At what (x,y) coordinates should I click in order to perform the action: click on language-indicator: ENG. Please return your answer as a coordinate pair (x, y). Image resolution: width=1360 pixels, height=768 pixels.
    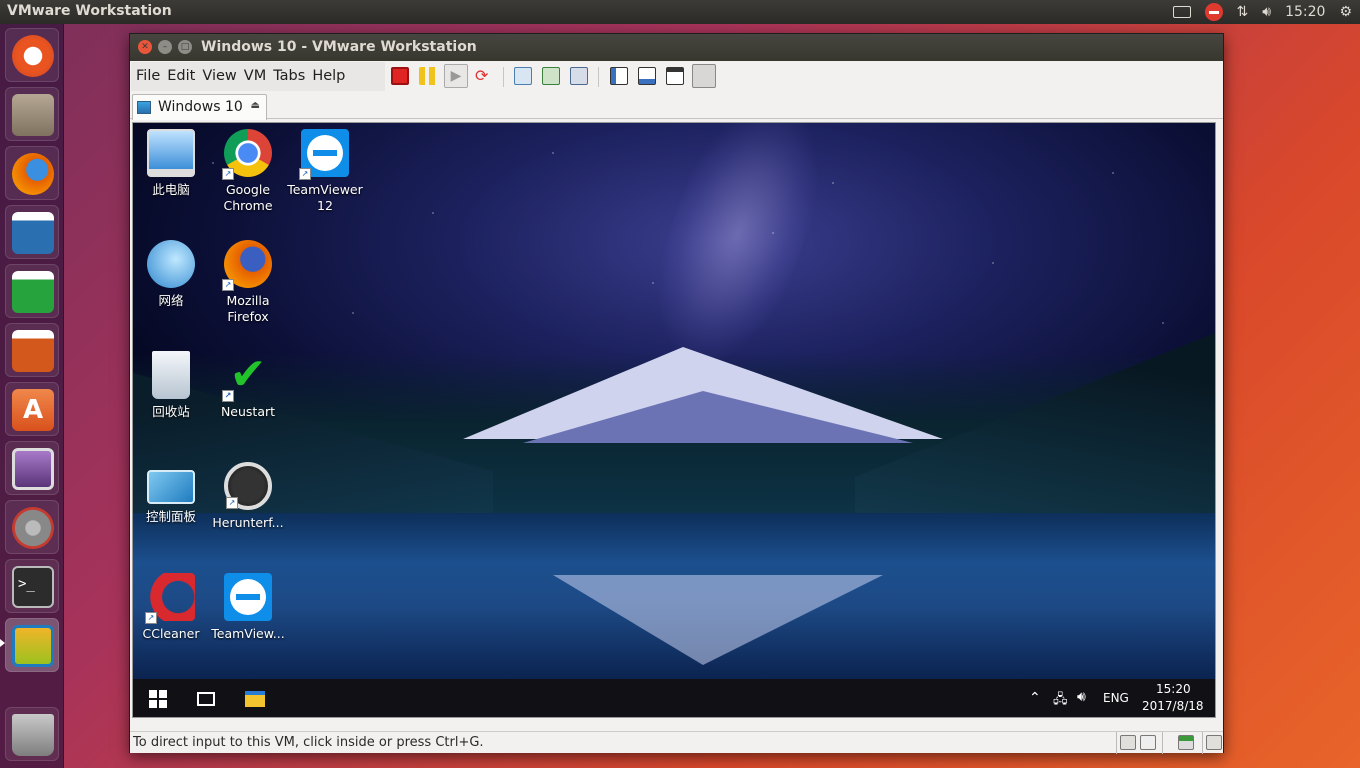
    Looking at the image, I should click on (1116, 698).